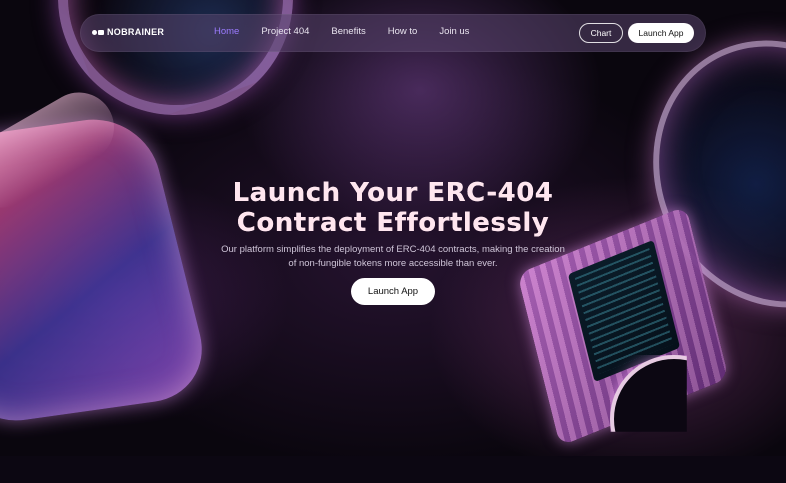  What do you see at coordinates (136, 32) in the screenshot?
I see `logo-text: NOBRAINER` at bounding box center [136, 32].